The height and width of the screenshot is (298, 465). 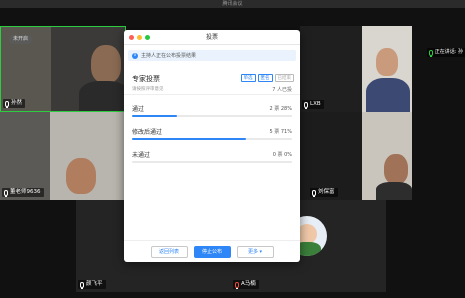 What do you see at coordinates (331, 69) in the screenshot?
I see `video-tile-2: LXB` at bounding box center [331, 69].